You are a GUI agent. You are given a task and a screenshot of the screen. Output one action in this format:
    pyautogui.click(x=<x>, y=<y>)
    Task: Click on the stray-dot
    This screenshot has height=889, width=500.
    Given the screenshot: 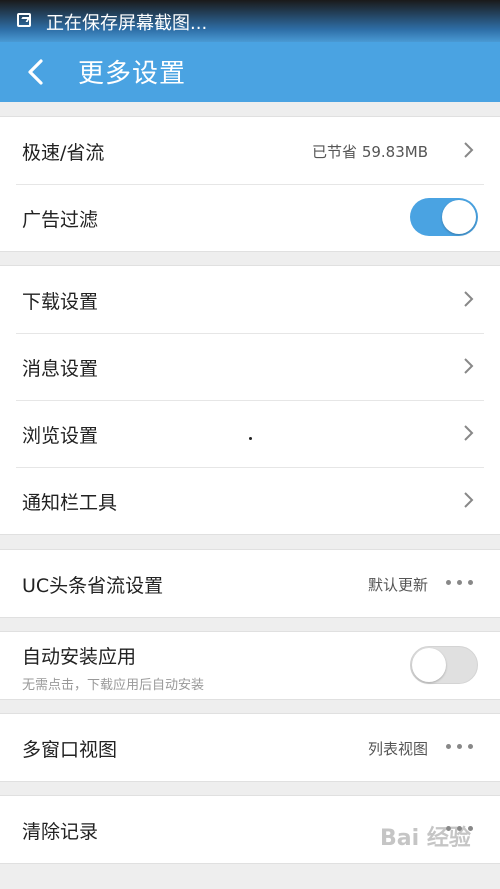 What is the action you would take?
    pyautogui.click(x=250, y=438)
    